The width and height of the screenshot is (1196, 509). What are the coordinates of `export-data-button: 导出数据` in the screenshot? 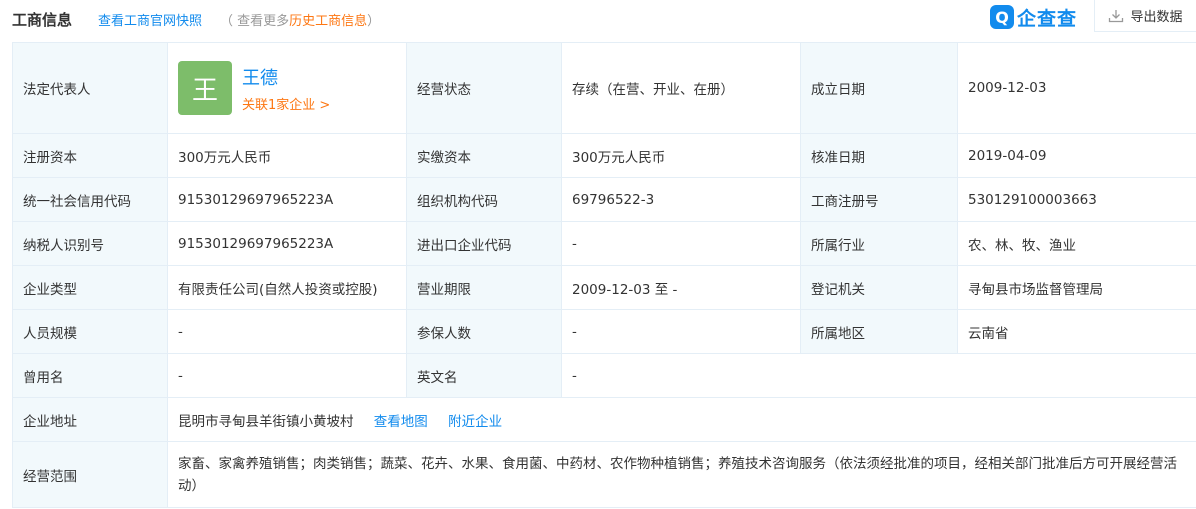 It's located at (1145, 16).